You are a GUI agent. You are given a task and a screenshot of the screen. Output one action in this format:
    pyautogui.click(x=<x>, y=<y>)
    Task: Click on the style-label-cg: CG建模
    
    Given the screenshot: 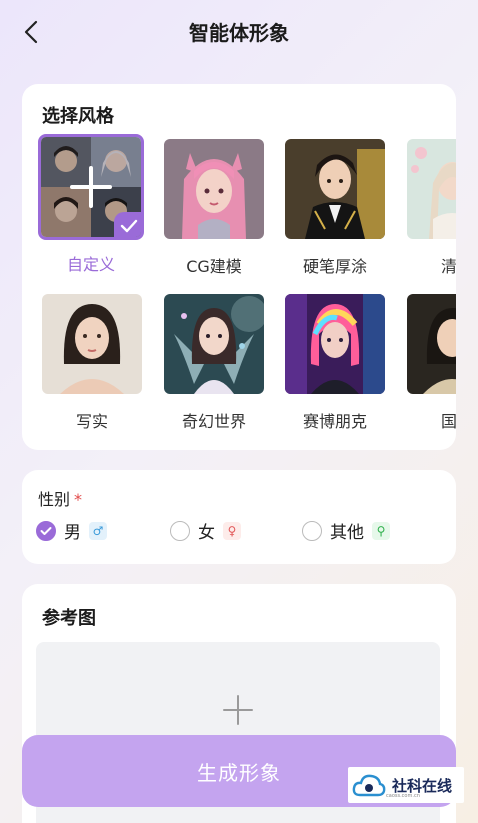 What is the action you would take?
    pyautogui.click(x=214, y=266)
    